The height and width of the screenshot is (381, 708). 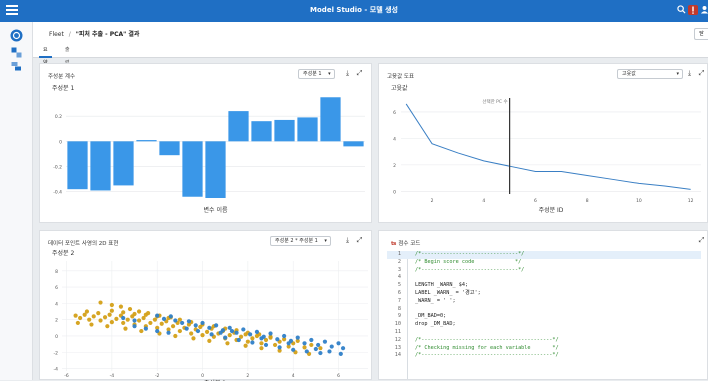 I want to click on line-text: _WARN_ = ' ';, so click(x=435, y=300).